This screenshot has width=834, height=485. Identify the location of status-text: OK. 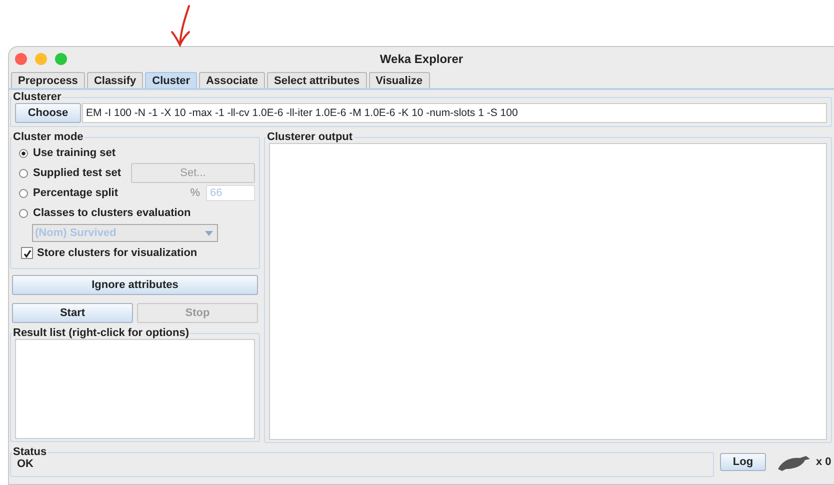
(25, 464).